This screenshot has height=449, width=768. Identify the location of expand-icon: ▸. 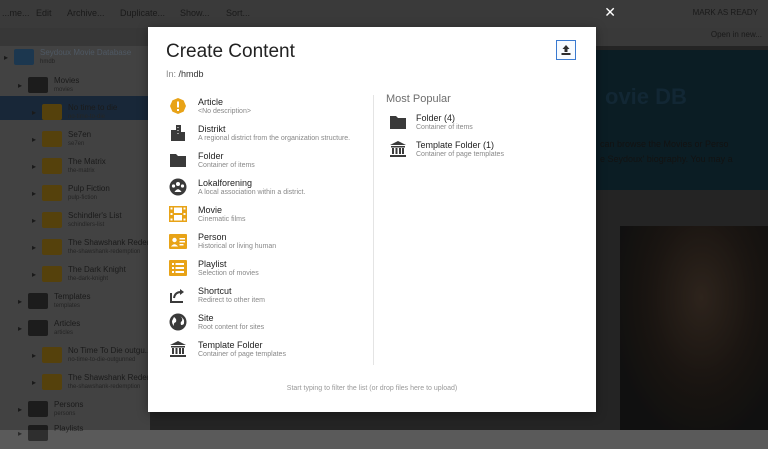
(20, 433).